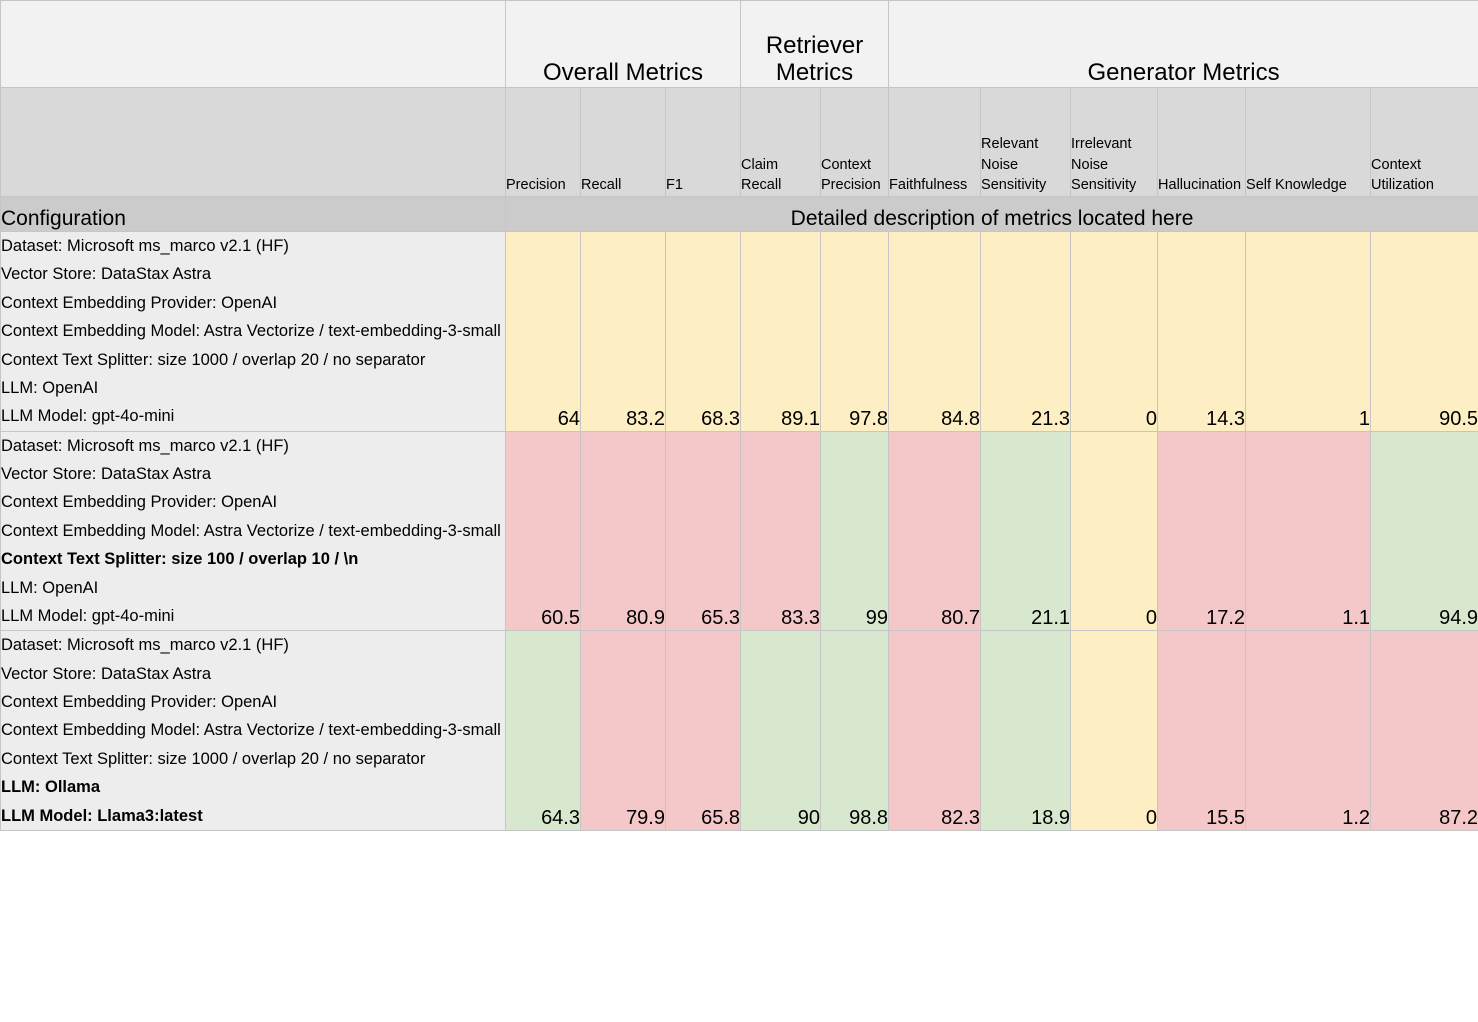  Describe the element at coordinates (855, 331) in the screenshot. I see `metric-value-cell: 97.8` at that location.